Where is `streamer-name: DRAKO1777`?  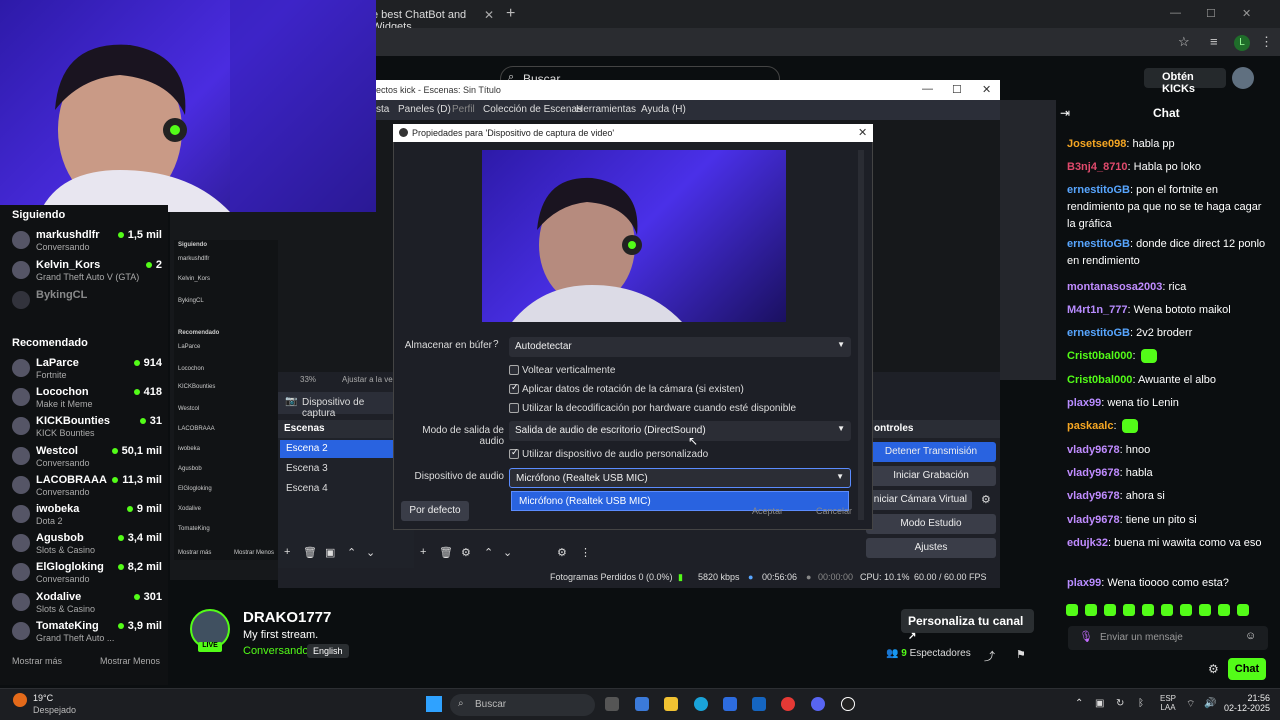 streamer-name: DRAKO1777 is located at coordinates (287, 617).